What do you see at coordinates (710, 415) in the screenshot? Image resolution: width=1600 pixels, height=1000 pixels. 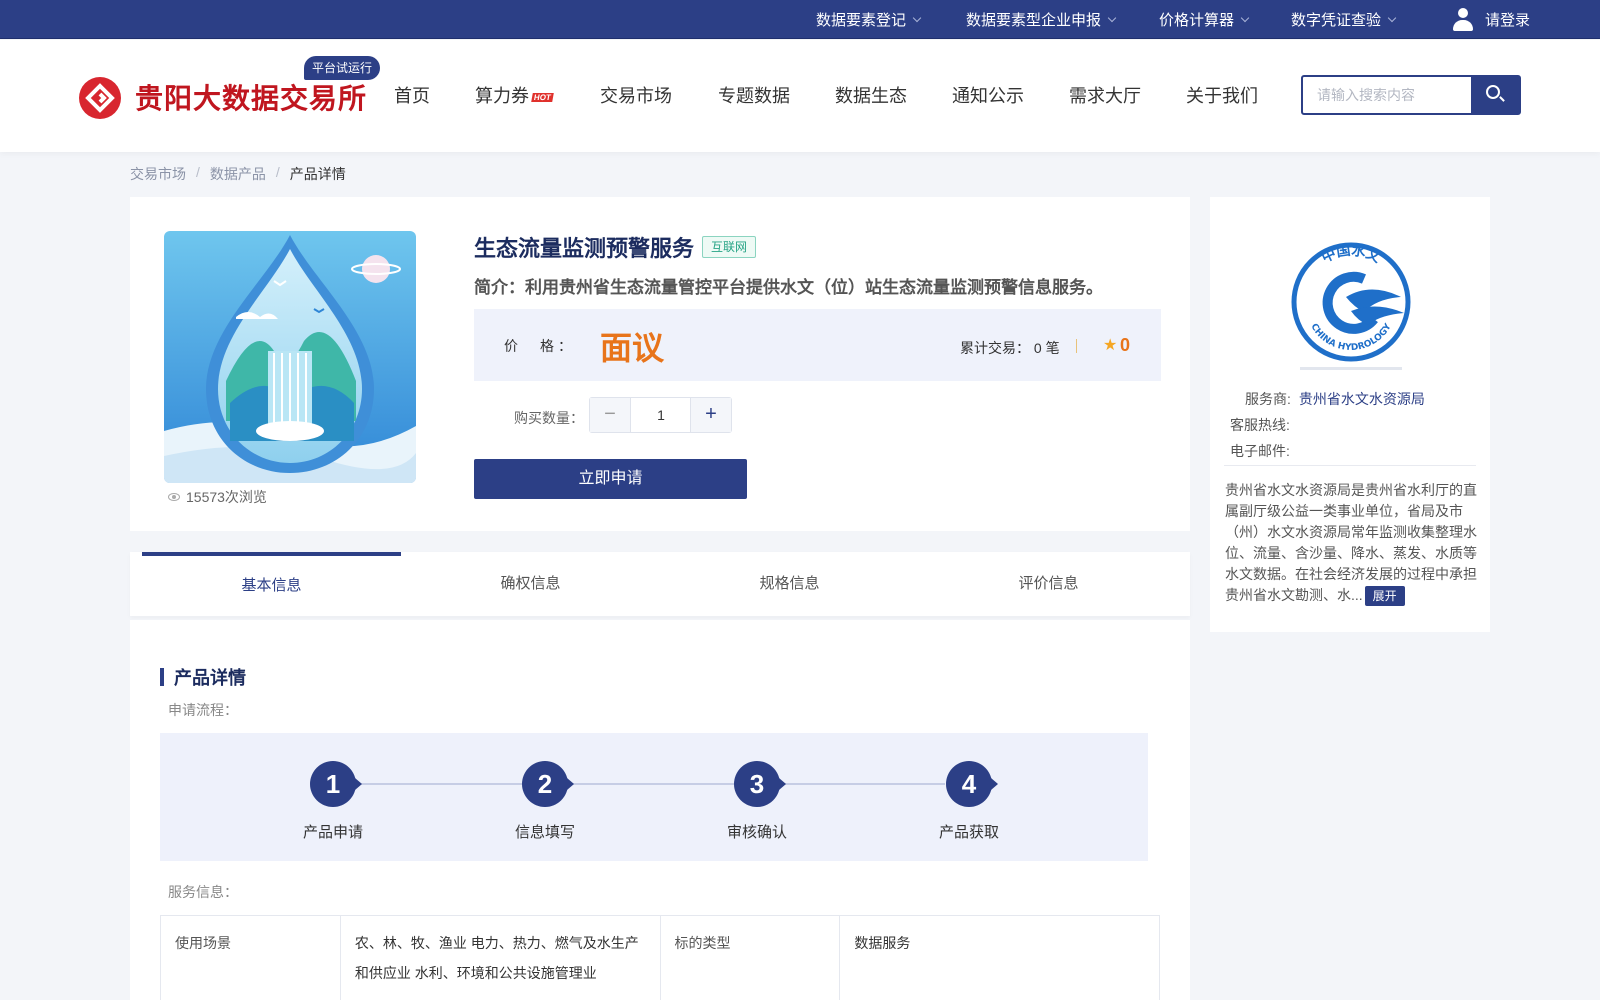 I see `quantity-increase-button: +` at bounding box center [710, 415].